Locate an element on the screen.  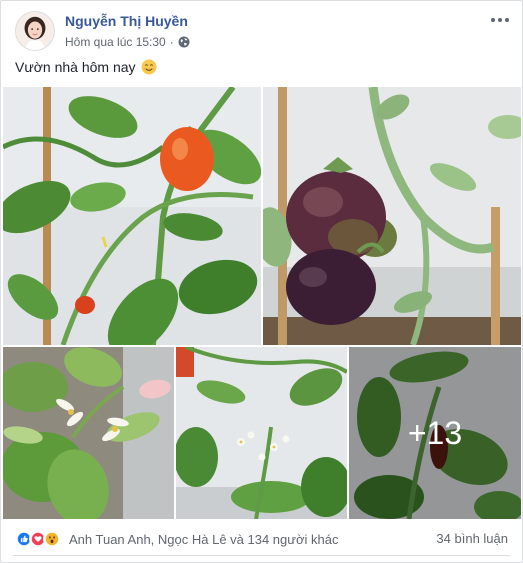
post-header: Nguyễn Thị Huyền Hôm qua lúc 15:30 · is located at coordinates (263, 33).